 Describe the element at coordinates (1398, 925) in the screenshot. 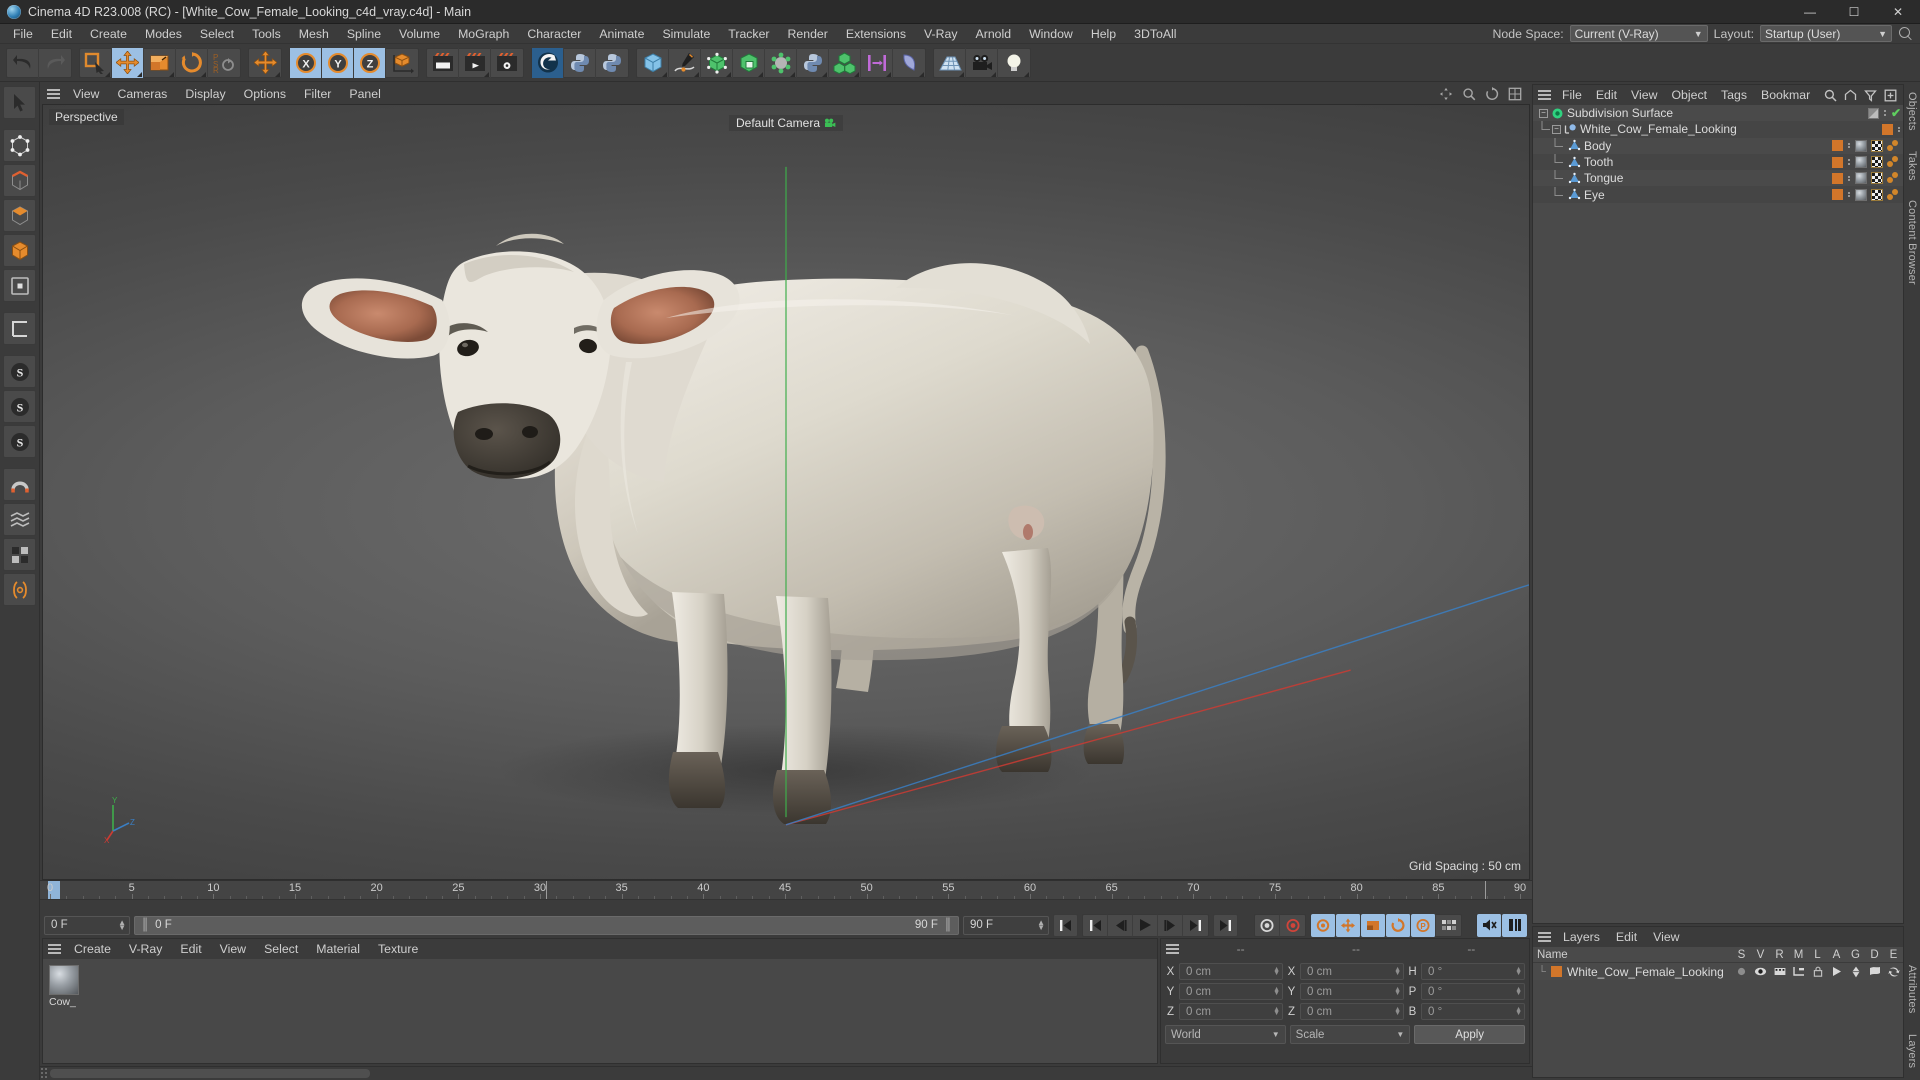

I see `rotation-key-button` at that location.